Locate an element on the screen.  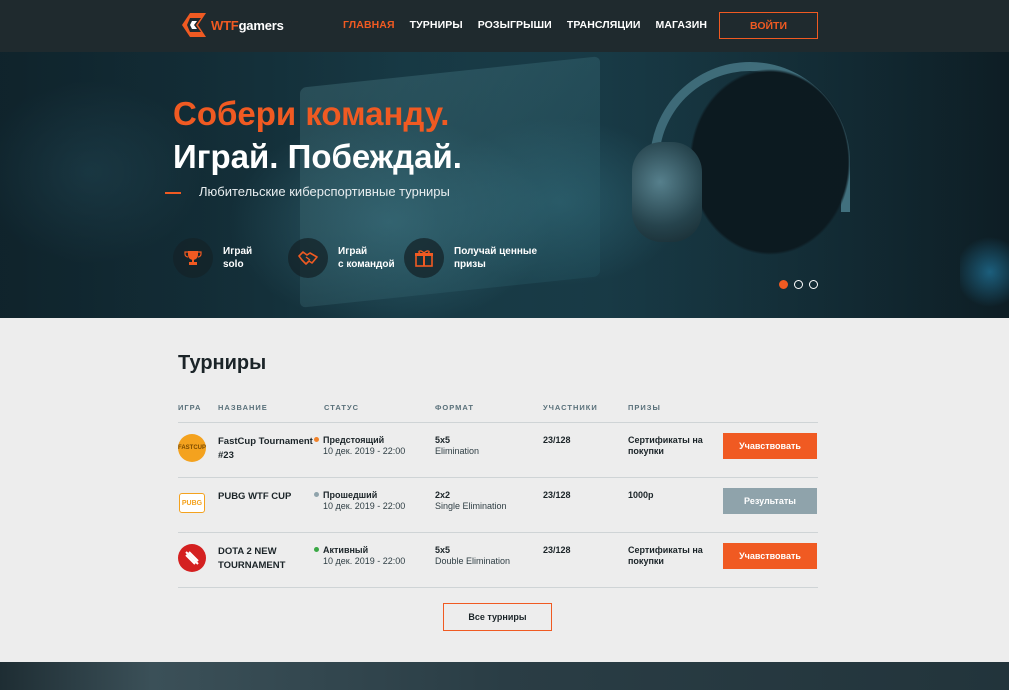
login-button: ВОЙТИ is located at coordinates (768, 25).